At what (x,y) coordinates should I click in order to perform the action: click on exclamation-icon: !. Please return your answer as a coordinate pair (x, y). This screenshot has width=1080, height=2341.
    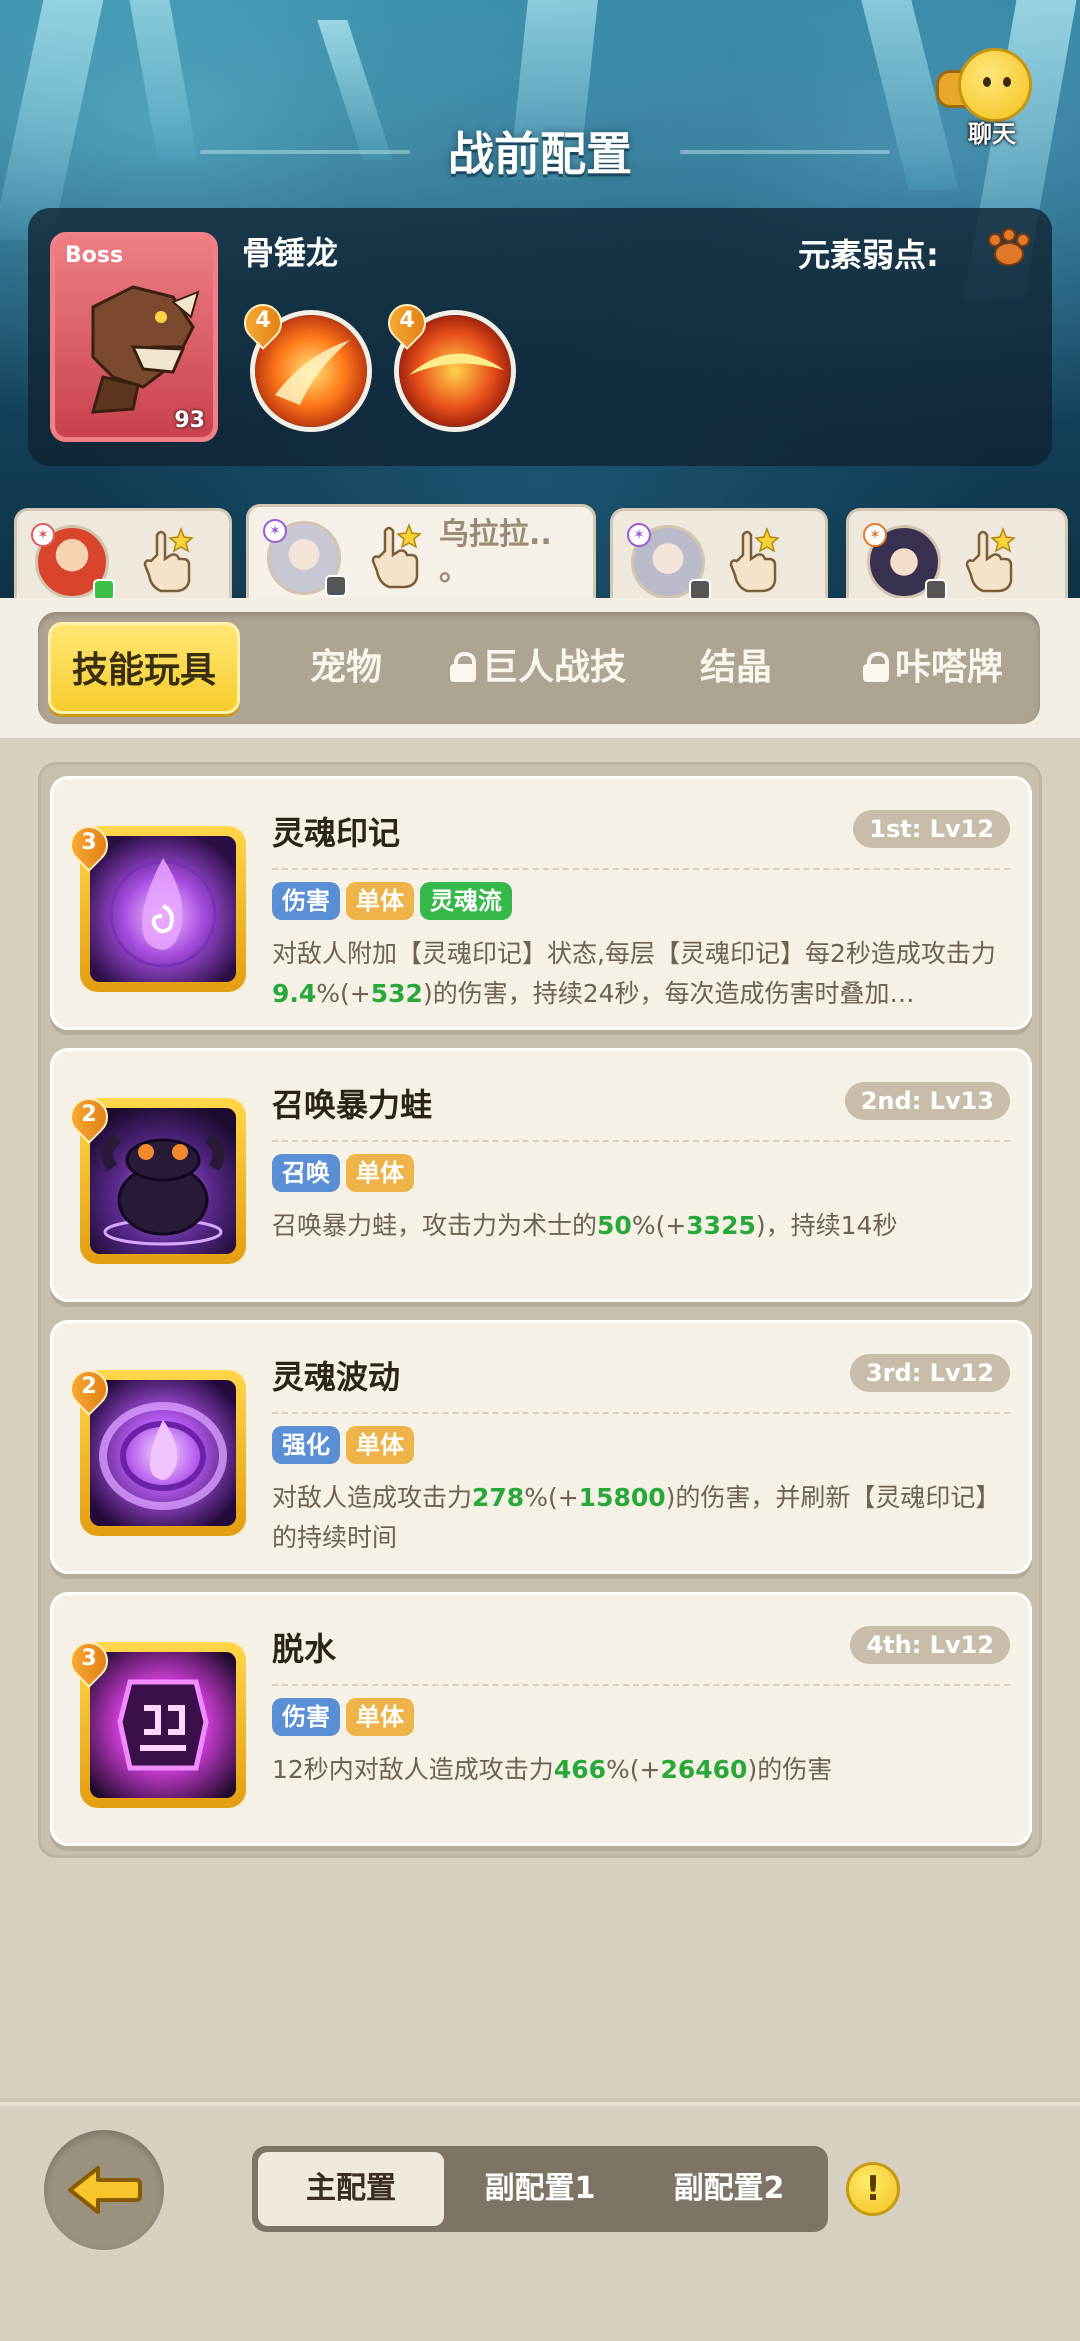
    Looking at the image, I should click on (873, 2189).